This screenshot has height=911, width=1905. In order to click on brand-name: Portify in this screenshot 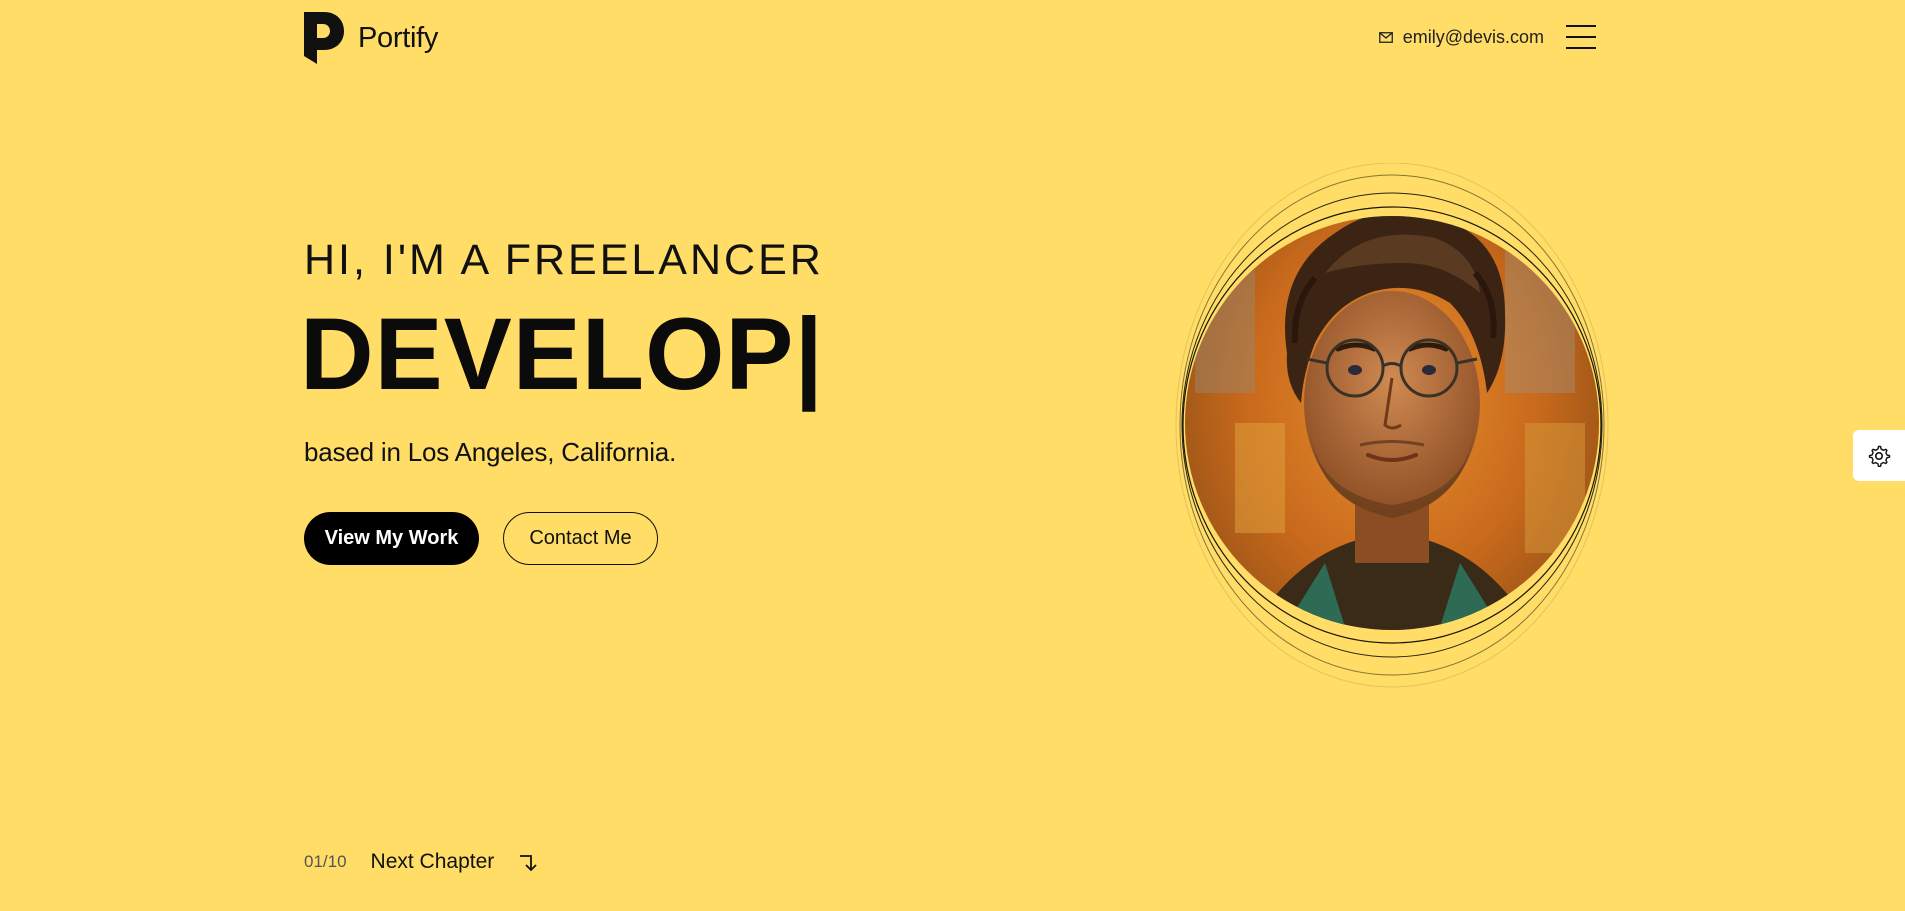, I will do `click(398, 37)`.